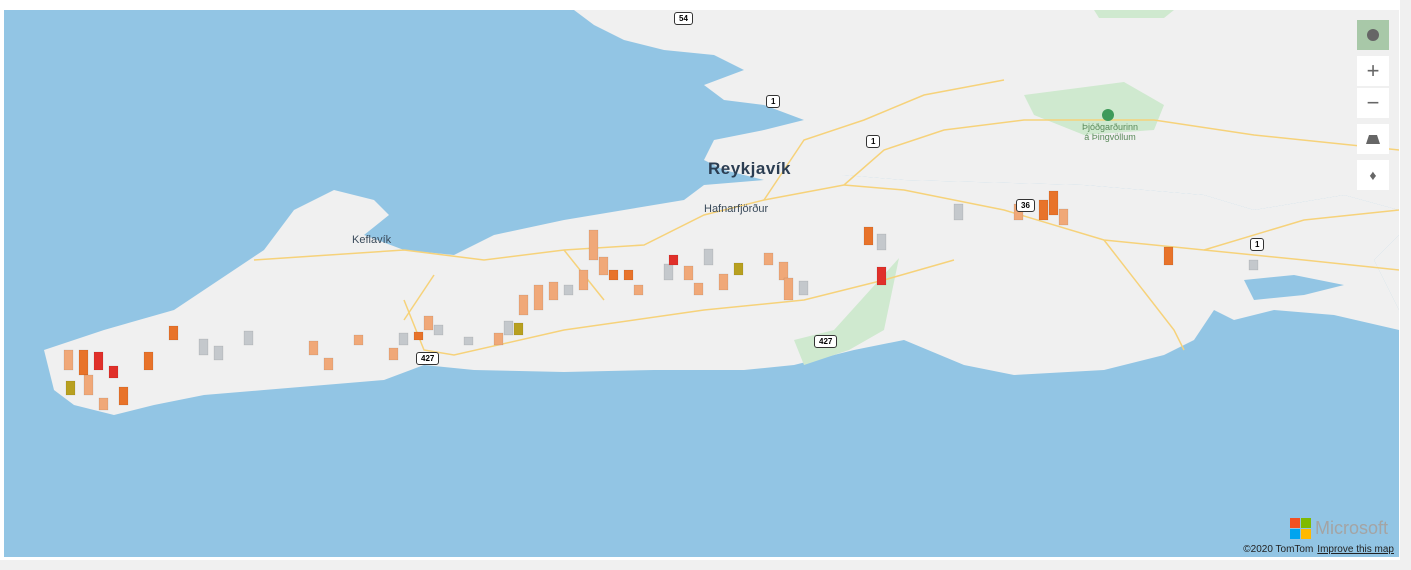  I want to click on road-shield: 36, so click(1025, 205).